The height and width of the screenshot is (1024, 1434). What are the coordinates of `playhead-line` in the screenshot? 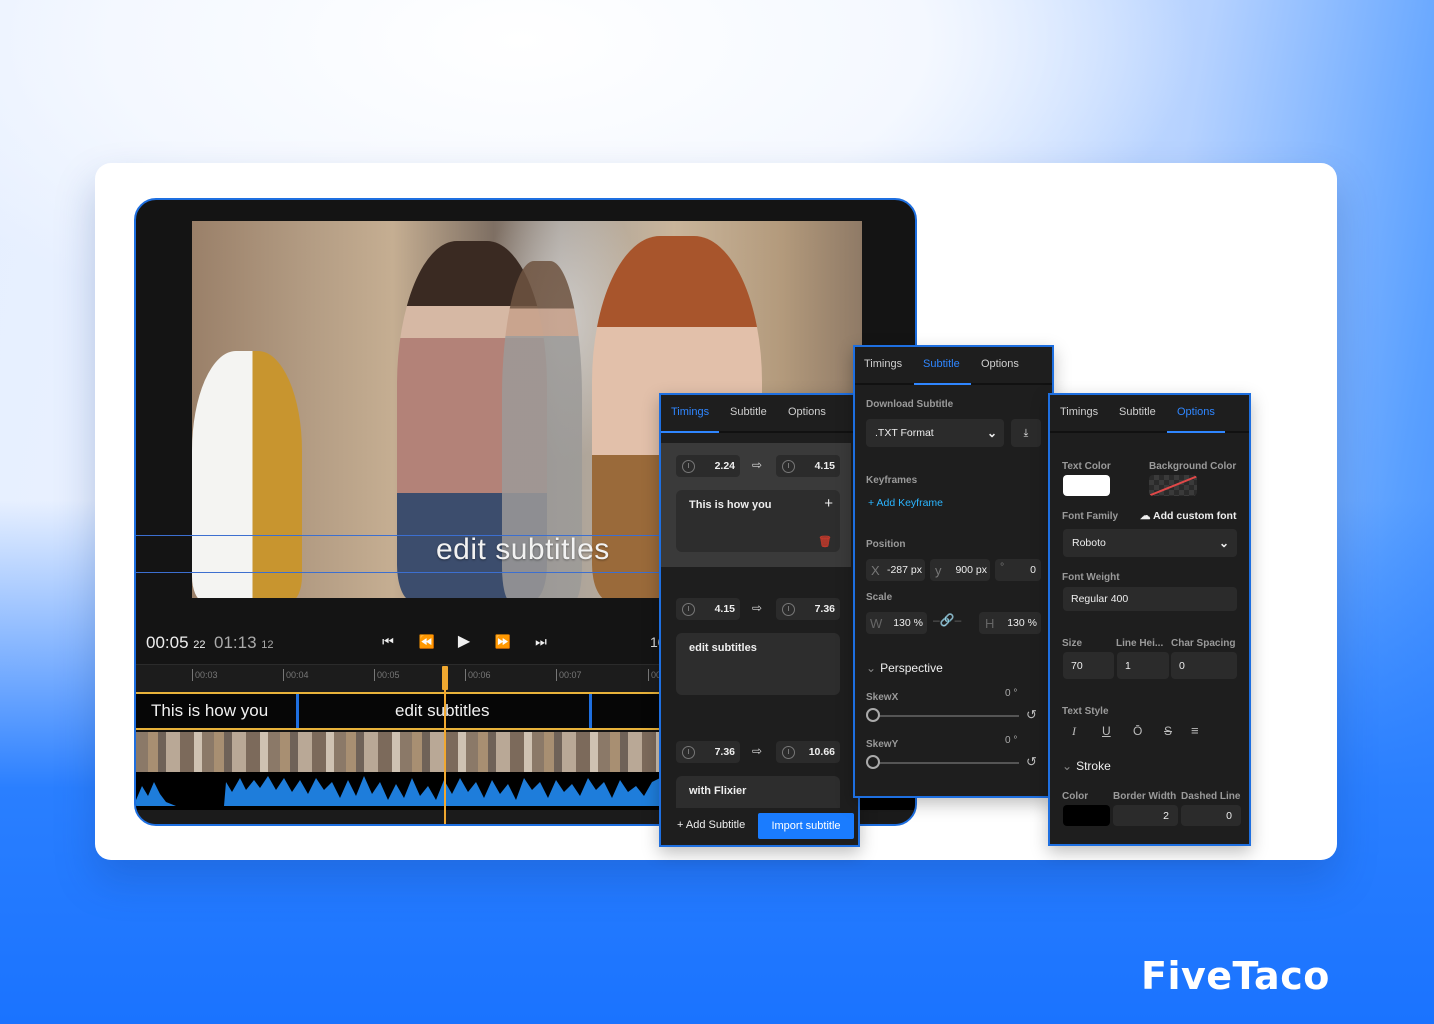 It's located at (445, 757).